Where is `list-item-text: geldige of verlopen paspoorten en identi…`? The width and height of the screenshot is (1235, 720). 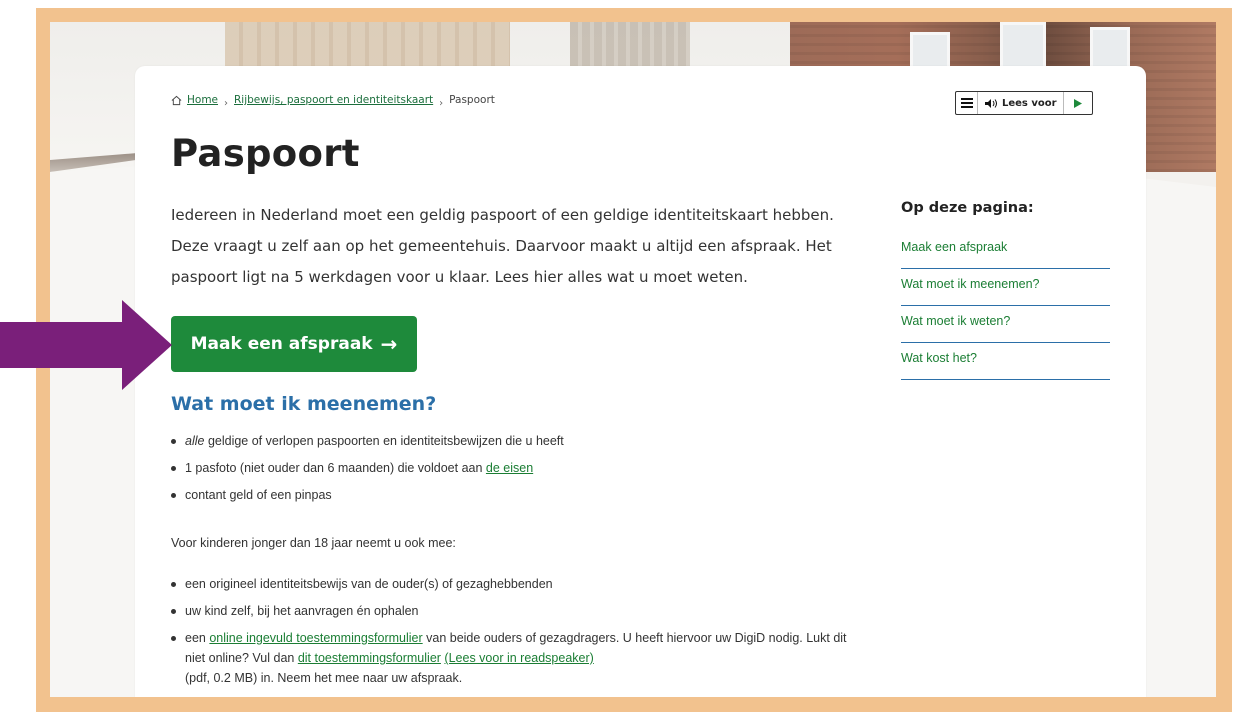 list-item-text: geldige of verlopen paspoorten en identi… is located at coordinates (384, 441).